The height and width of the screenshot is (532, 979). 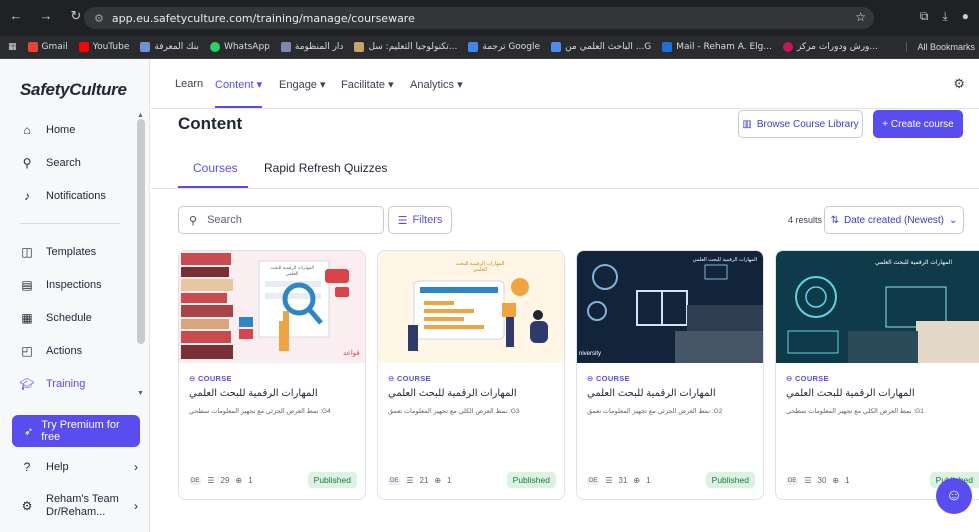 I want to click on rocket-icon: ➶, so click(x=29, y=431).